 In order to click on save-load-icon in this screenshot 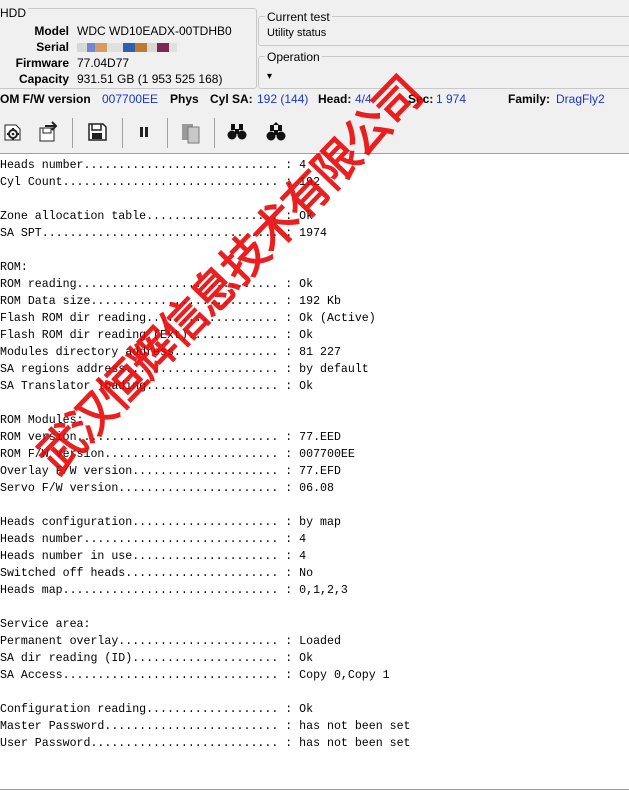, I will do `click(49, 132)`.